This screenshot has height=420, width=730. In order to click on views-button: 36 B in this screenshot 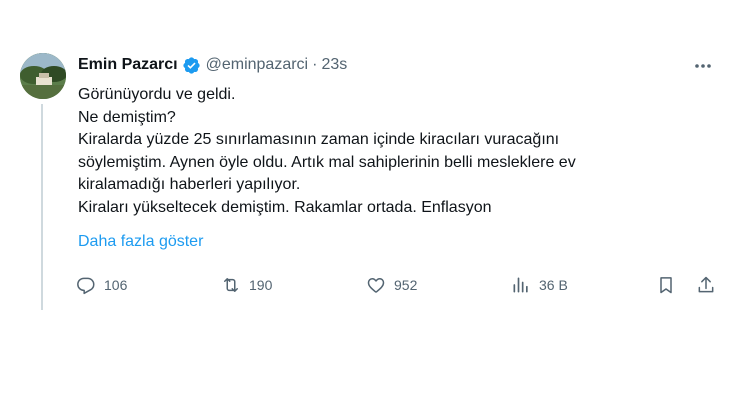, I will do `click(539, 285)`.